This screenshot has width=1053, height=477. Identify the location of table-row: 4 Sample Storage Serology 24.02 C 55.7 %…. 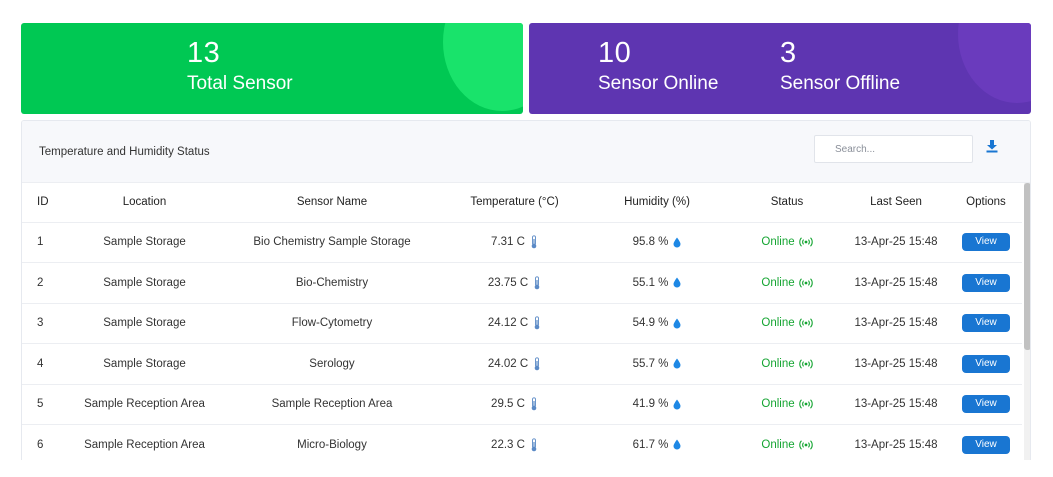
(522, 364).